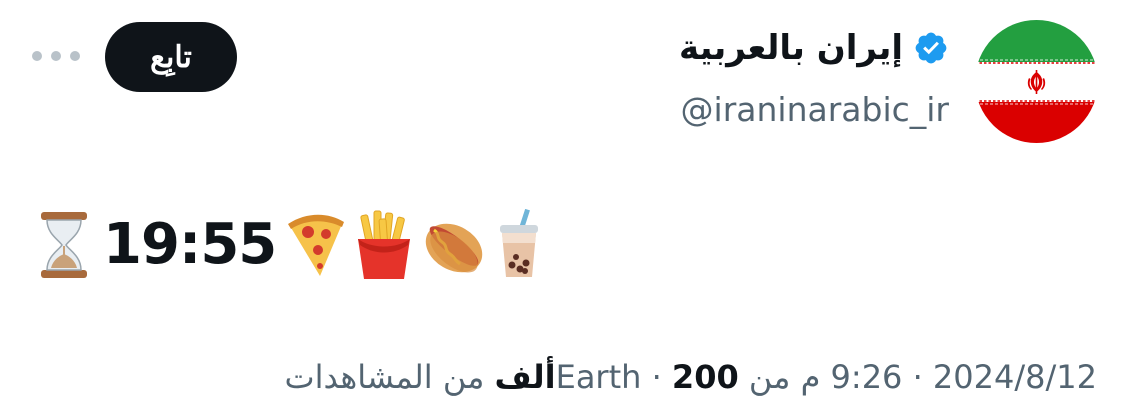  I want to click on hotdog-icon, so click(454, 245).